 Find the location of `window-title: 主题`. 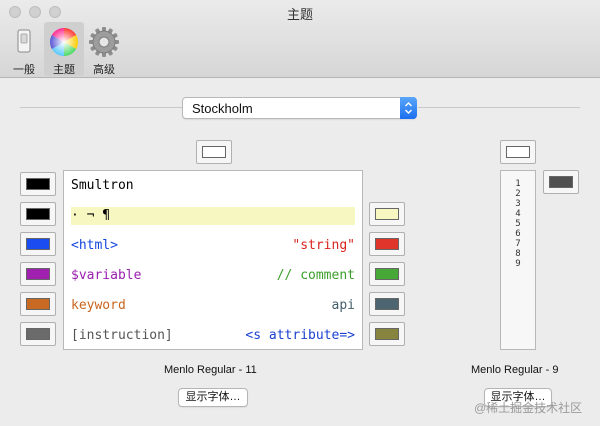

window-title: 主题 is located at coordinates (299, 14).